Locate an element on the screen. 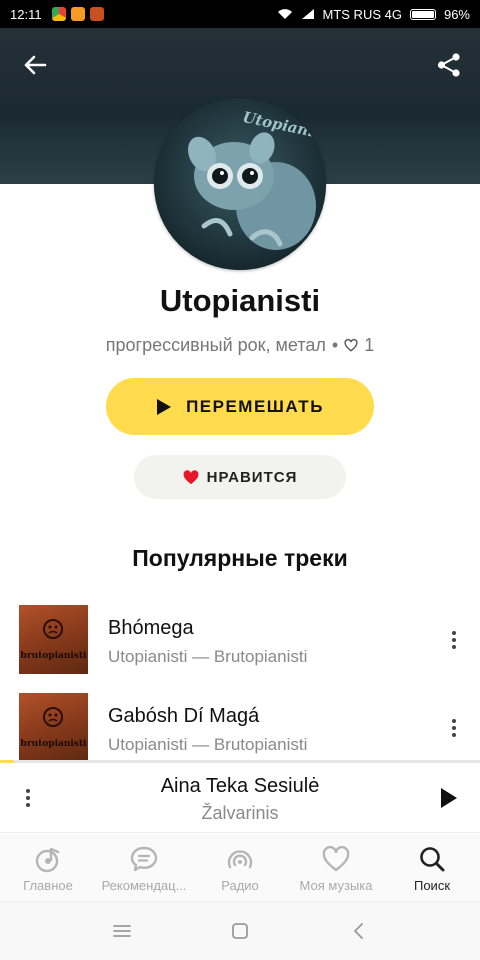 Image resolution: width=480 pixels, height=960 pixels. radio-icon is located at coordinates (240, 859).